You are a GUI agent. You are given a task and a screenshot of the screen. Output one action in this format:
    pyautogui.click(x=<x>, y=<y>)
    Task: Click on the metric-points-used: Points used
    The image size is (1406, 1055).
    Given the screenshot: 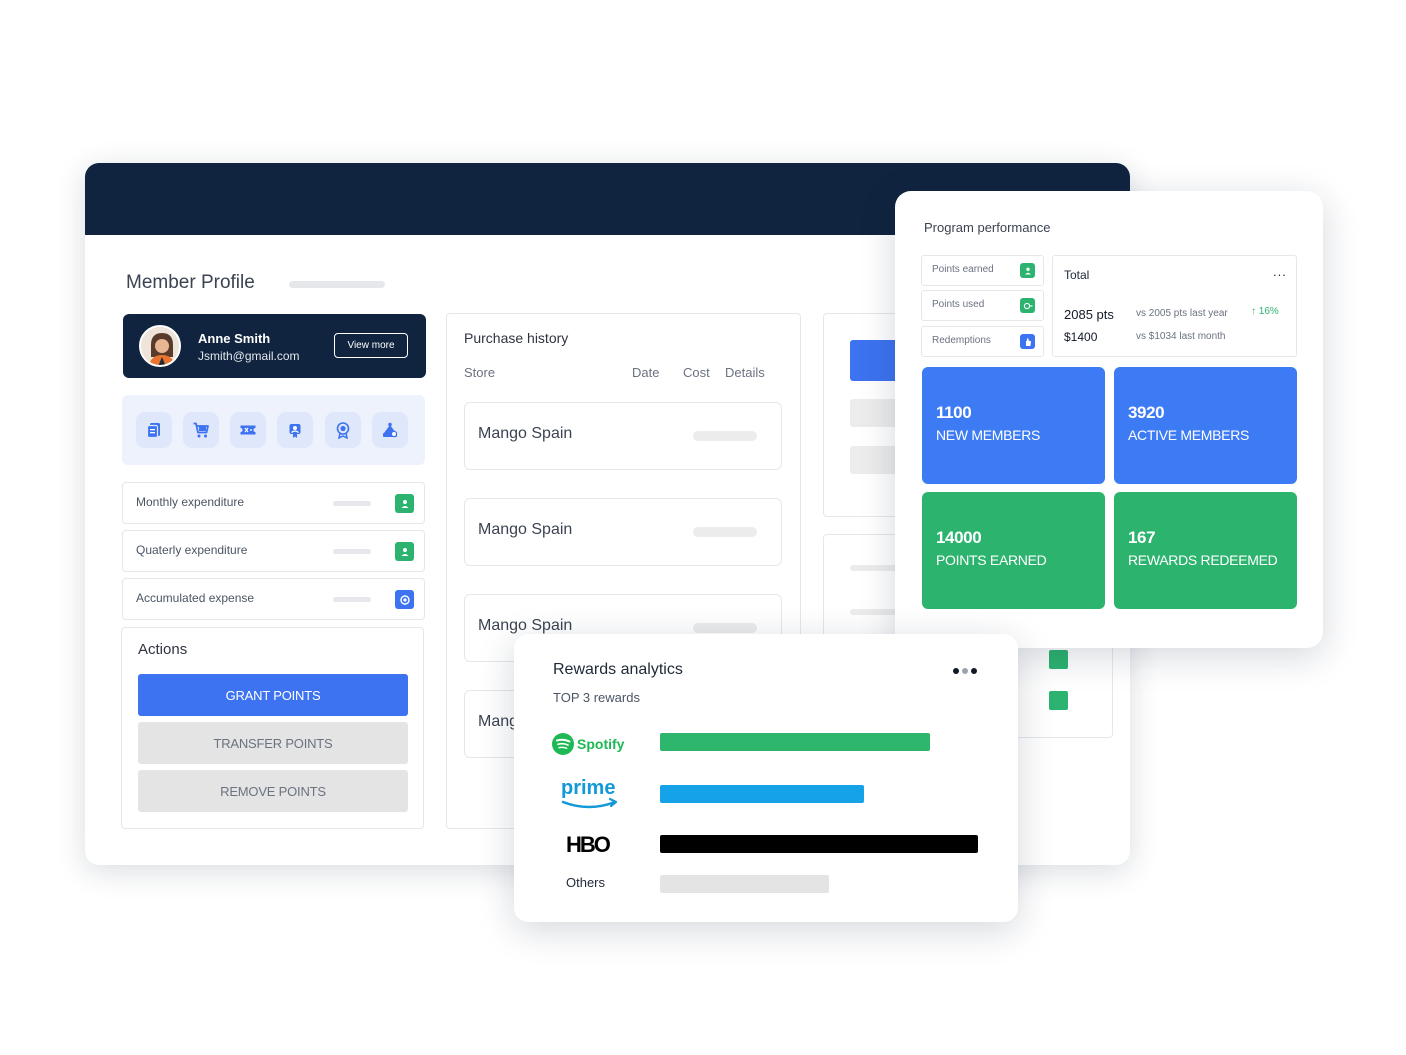 What is the action you would take?
    pyautogui.click(x=982, y=305)
    